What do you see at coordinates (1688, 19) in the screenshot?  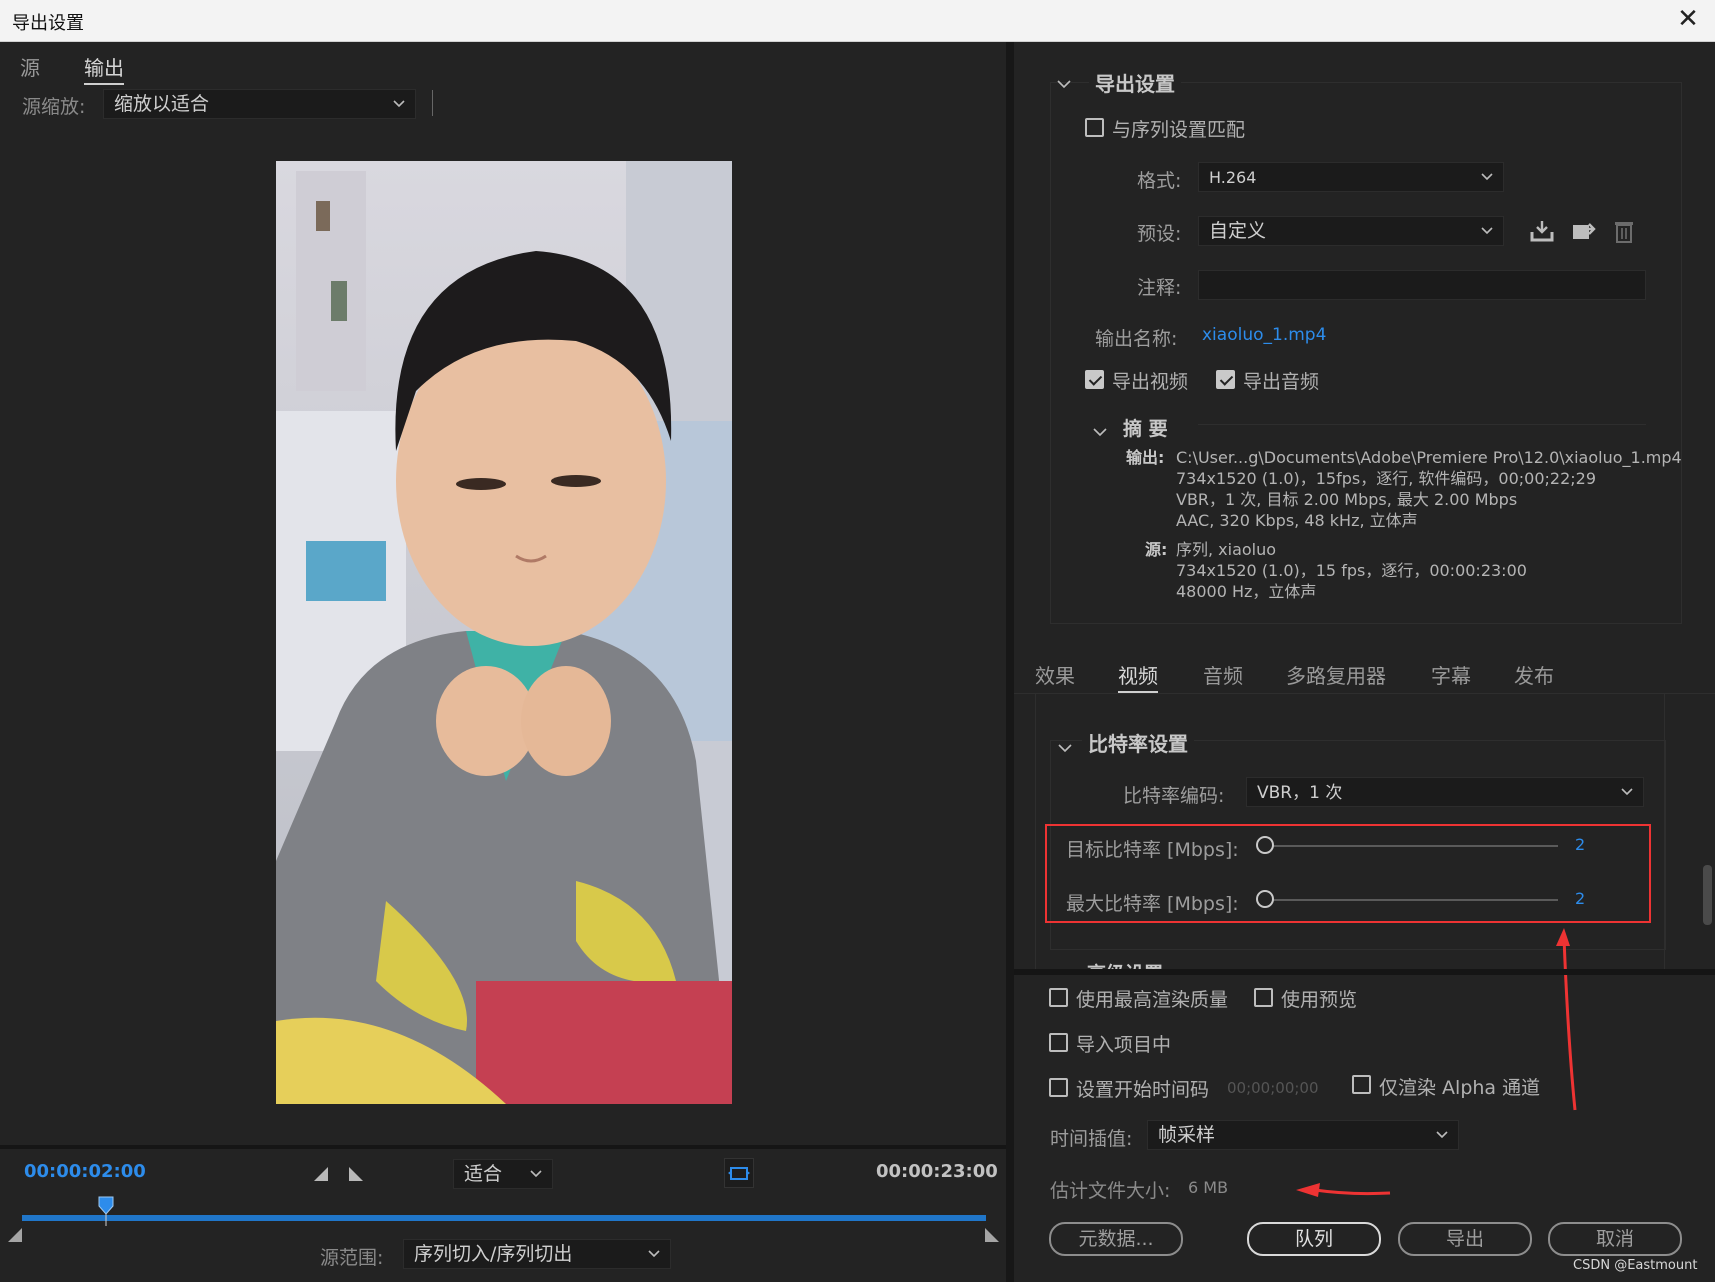 I see `close-icon: ✕` at bounding box center [1688, 19].